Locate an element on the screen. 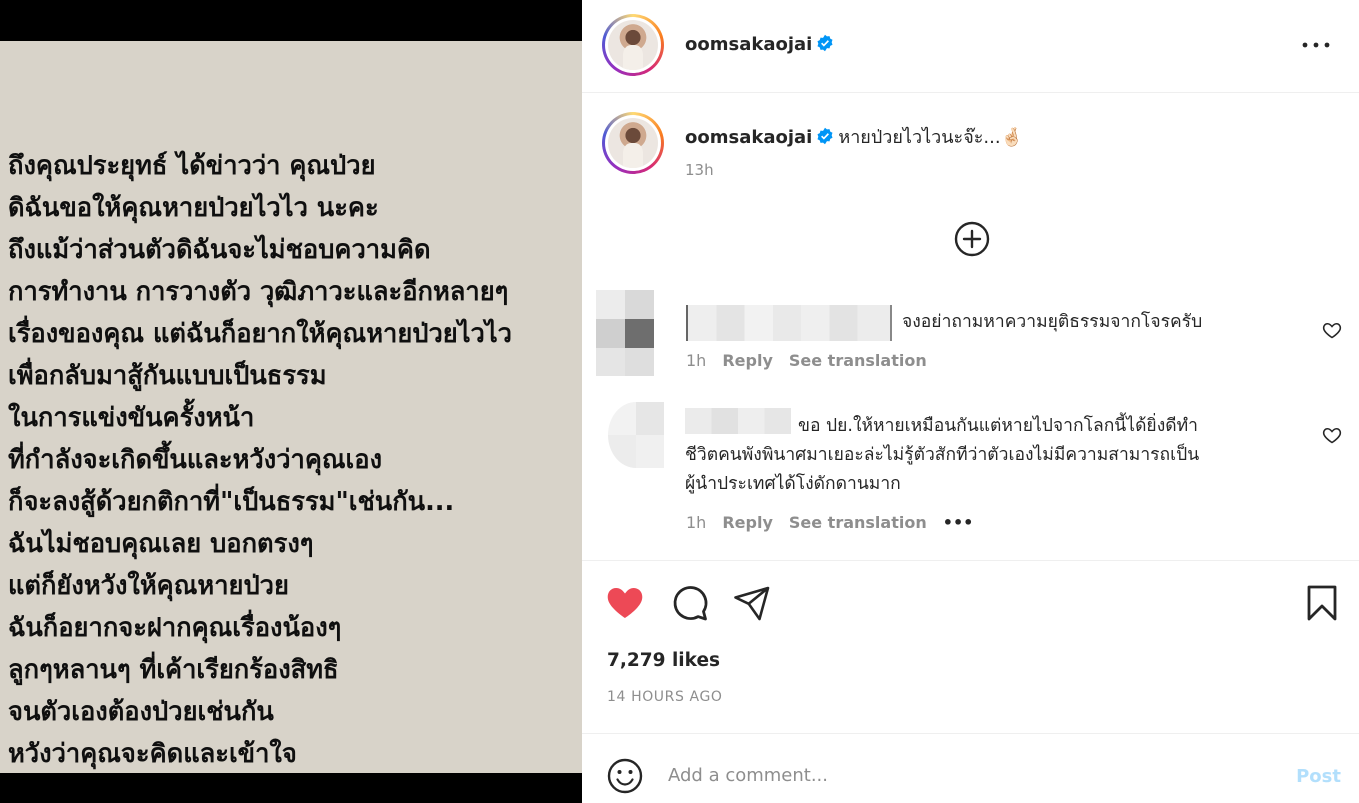 Image resolution: width=1359 pixels, height=803 pixels. image-text-line: ที่กำลังจะเกิดขึ้นและหวังว่าคุณเอง is located at coordinates (195, 460).